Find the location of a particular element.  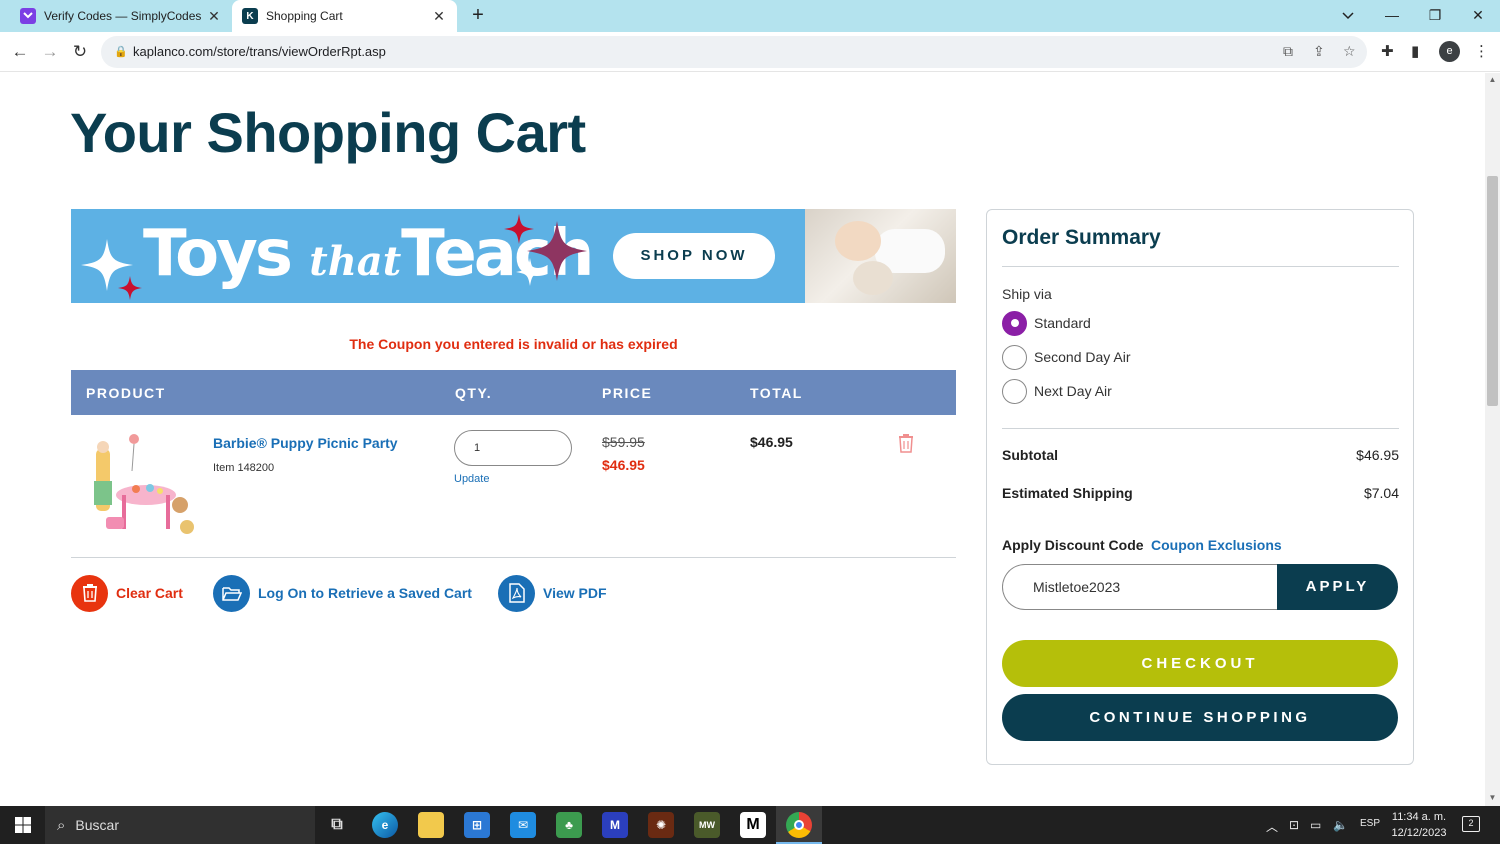

scroll-up-arrow-icon: ▲ is located at coordinates (1492, 79).